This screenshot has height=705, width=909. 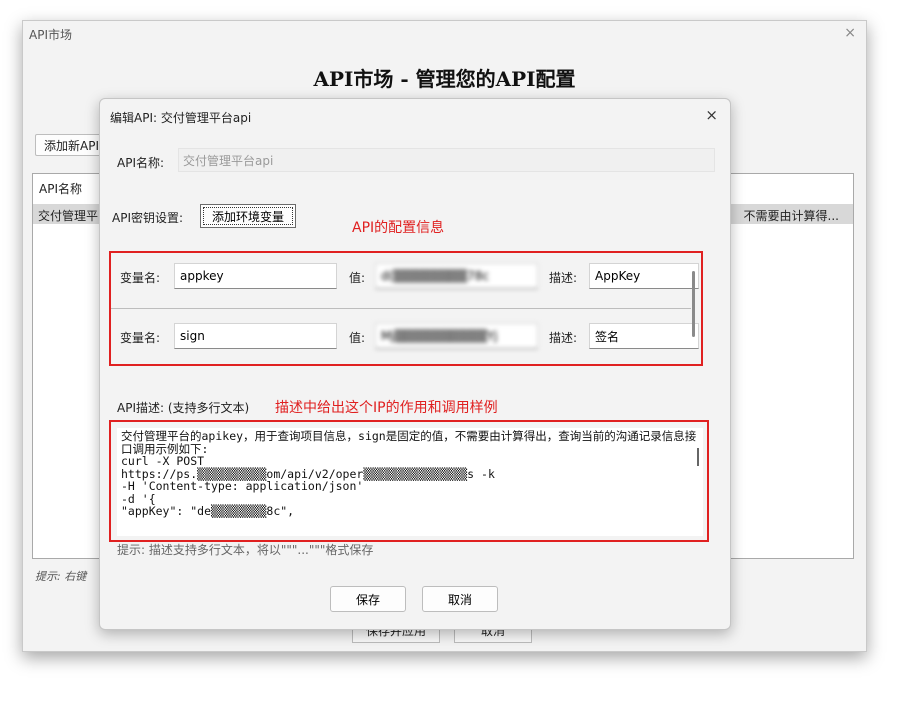 I want to click on annotation-description-info: 描述中给出这个IP的作用和调用样例, so click(x=386, y=408).